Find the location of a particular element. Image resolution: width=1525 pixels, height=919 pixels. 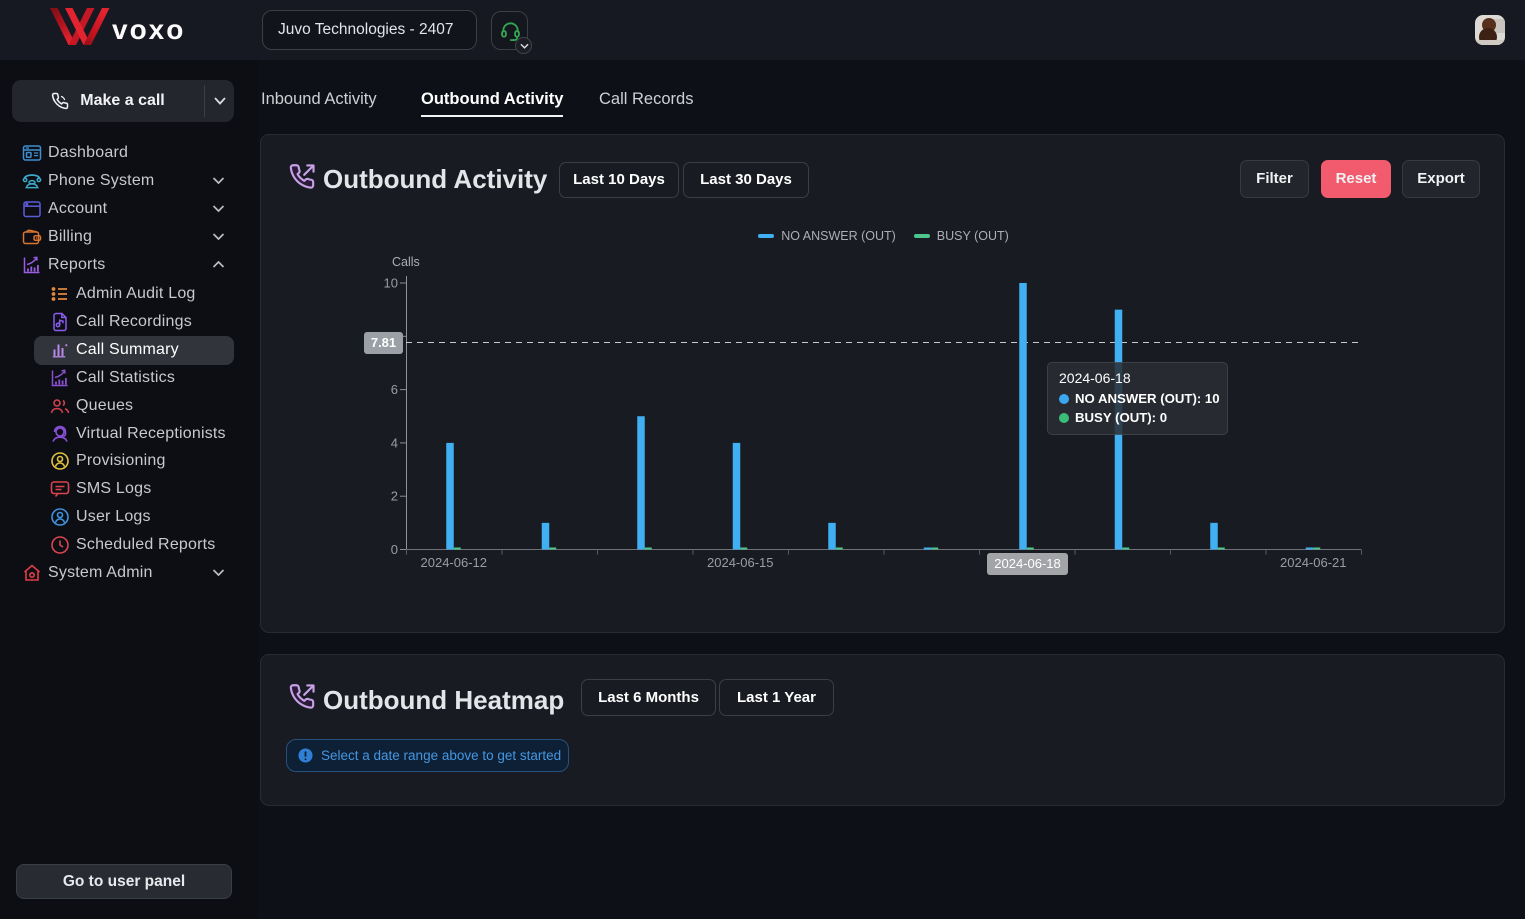

svg-text: 2024-06-15 is located at coordinates (740, 562).